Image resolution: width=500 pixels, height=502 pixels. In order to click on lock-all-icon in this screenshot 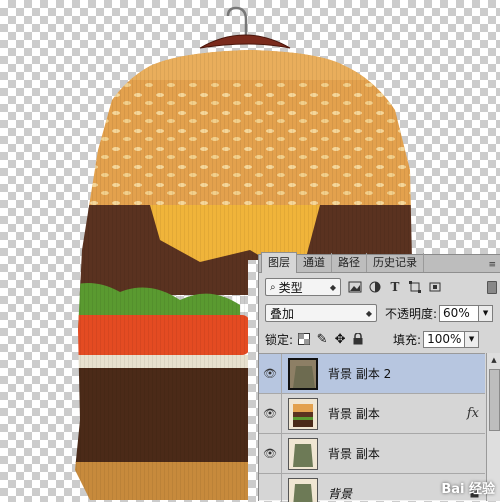, I will do `click(358, 339)`.